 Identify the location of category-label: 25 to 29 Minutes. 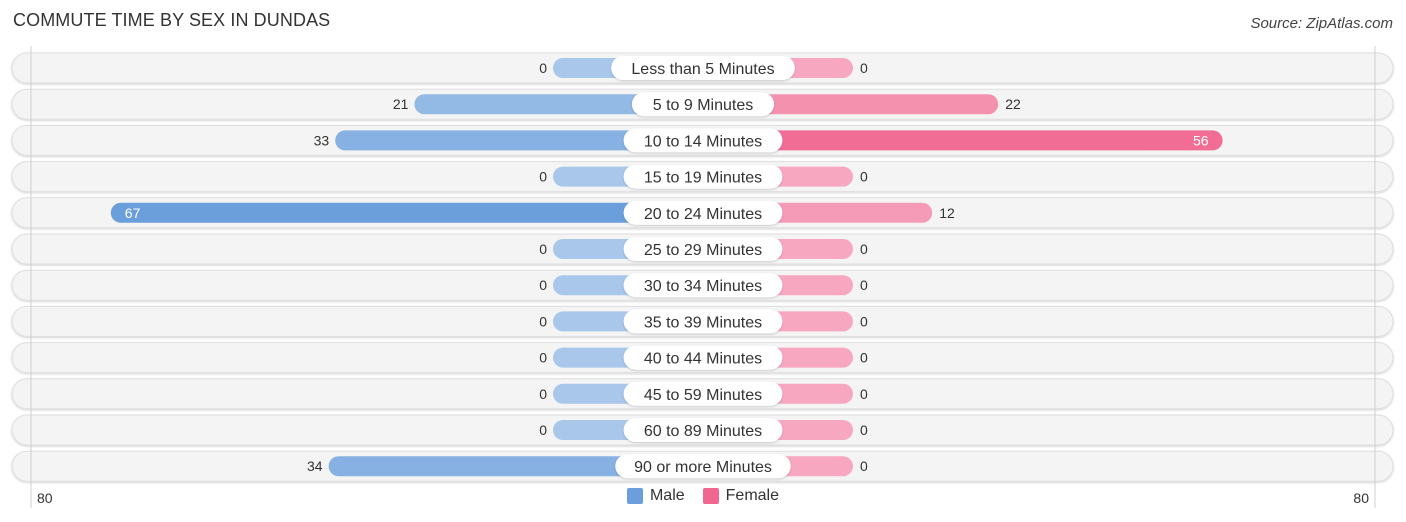
(703, 250).